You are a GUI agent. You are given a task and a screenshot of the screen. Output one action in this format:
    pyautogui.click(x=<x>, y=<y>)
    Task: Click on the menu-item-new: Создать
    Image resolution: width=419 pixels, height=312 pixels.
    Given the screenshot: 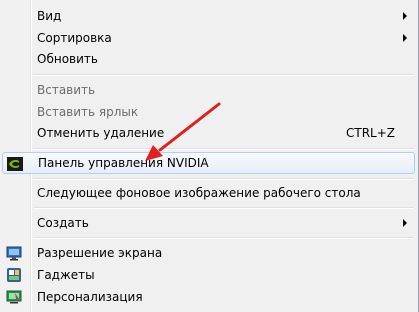 What is the action you would take?
    pyautogui.click(x=208, y=223)
    